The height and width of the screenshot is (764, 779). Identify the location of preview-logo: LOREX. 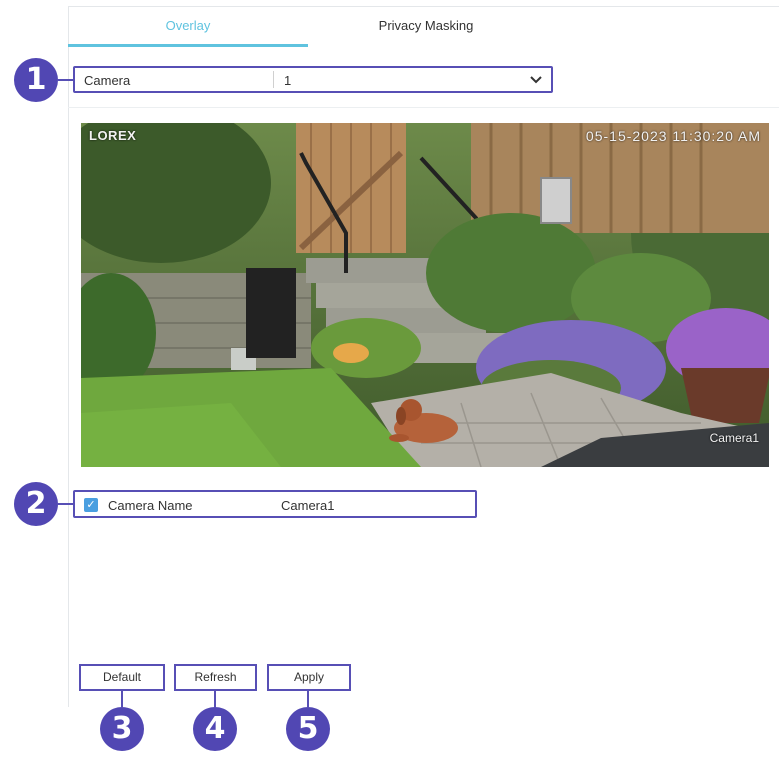
(113, 135).